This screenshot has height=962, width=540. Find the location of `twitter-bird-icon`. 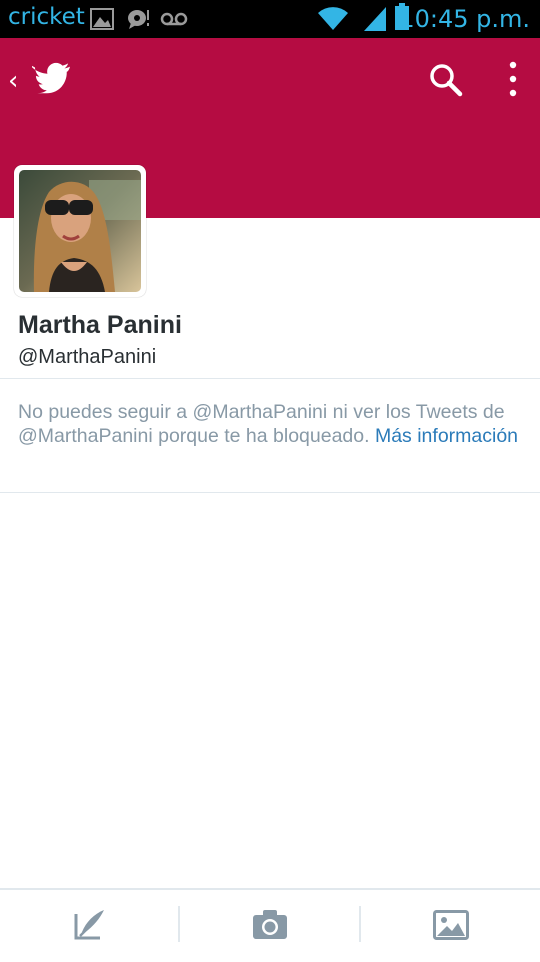

twitter-bird-icon is located at coordinates (50, 81).